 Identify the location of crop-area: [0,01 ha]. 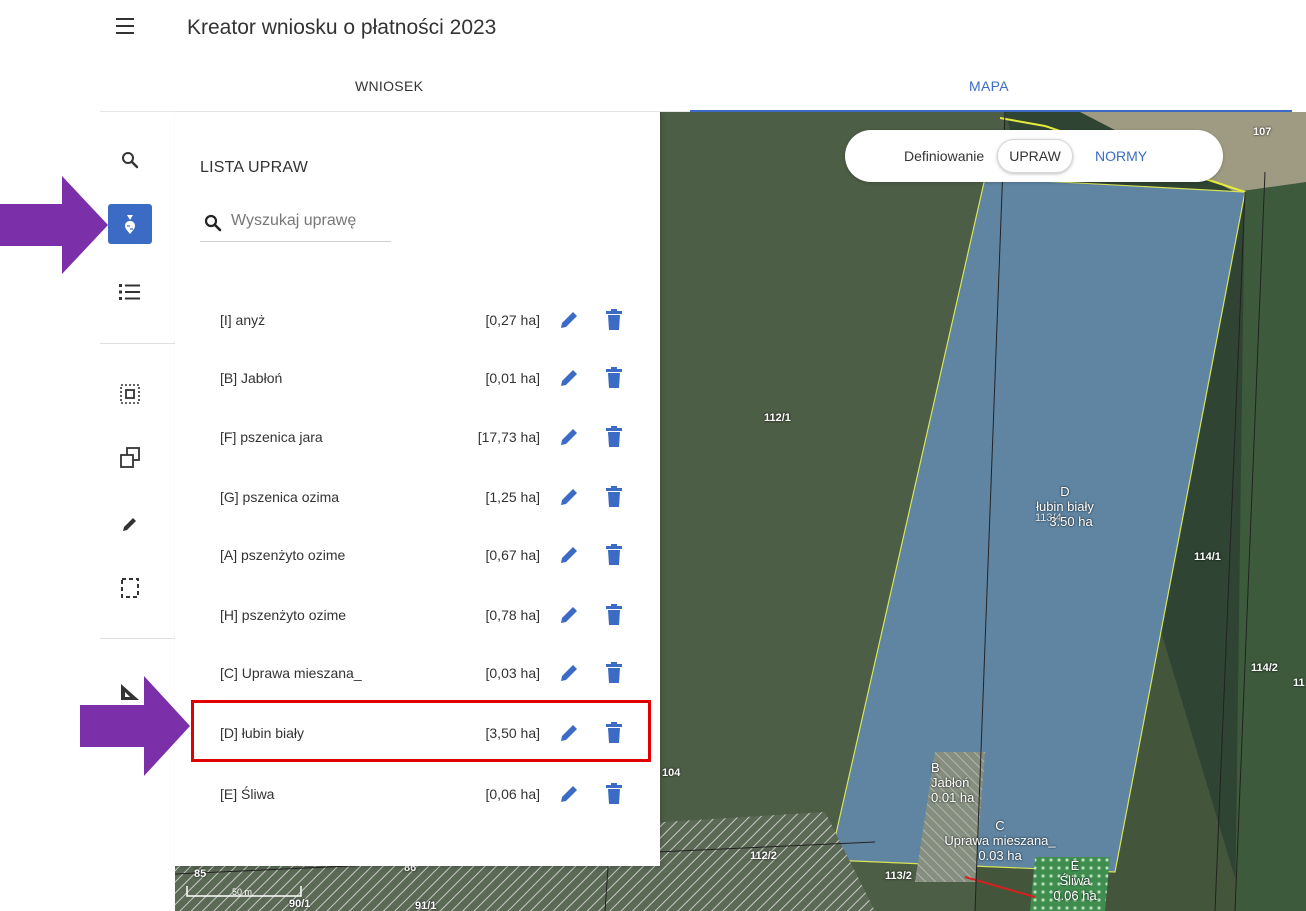
(513, 378).